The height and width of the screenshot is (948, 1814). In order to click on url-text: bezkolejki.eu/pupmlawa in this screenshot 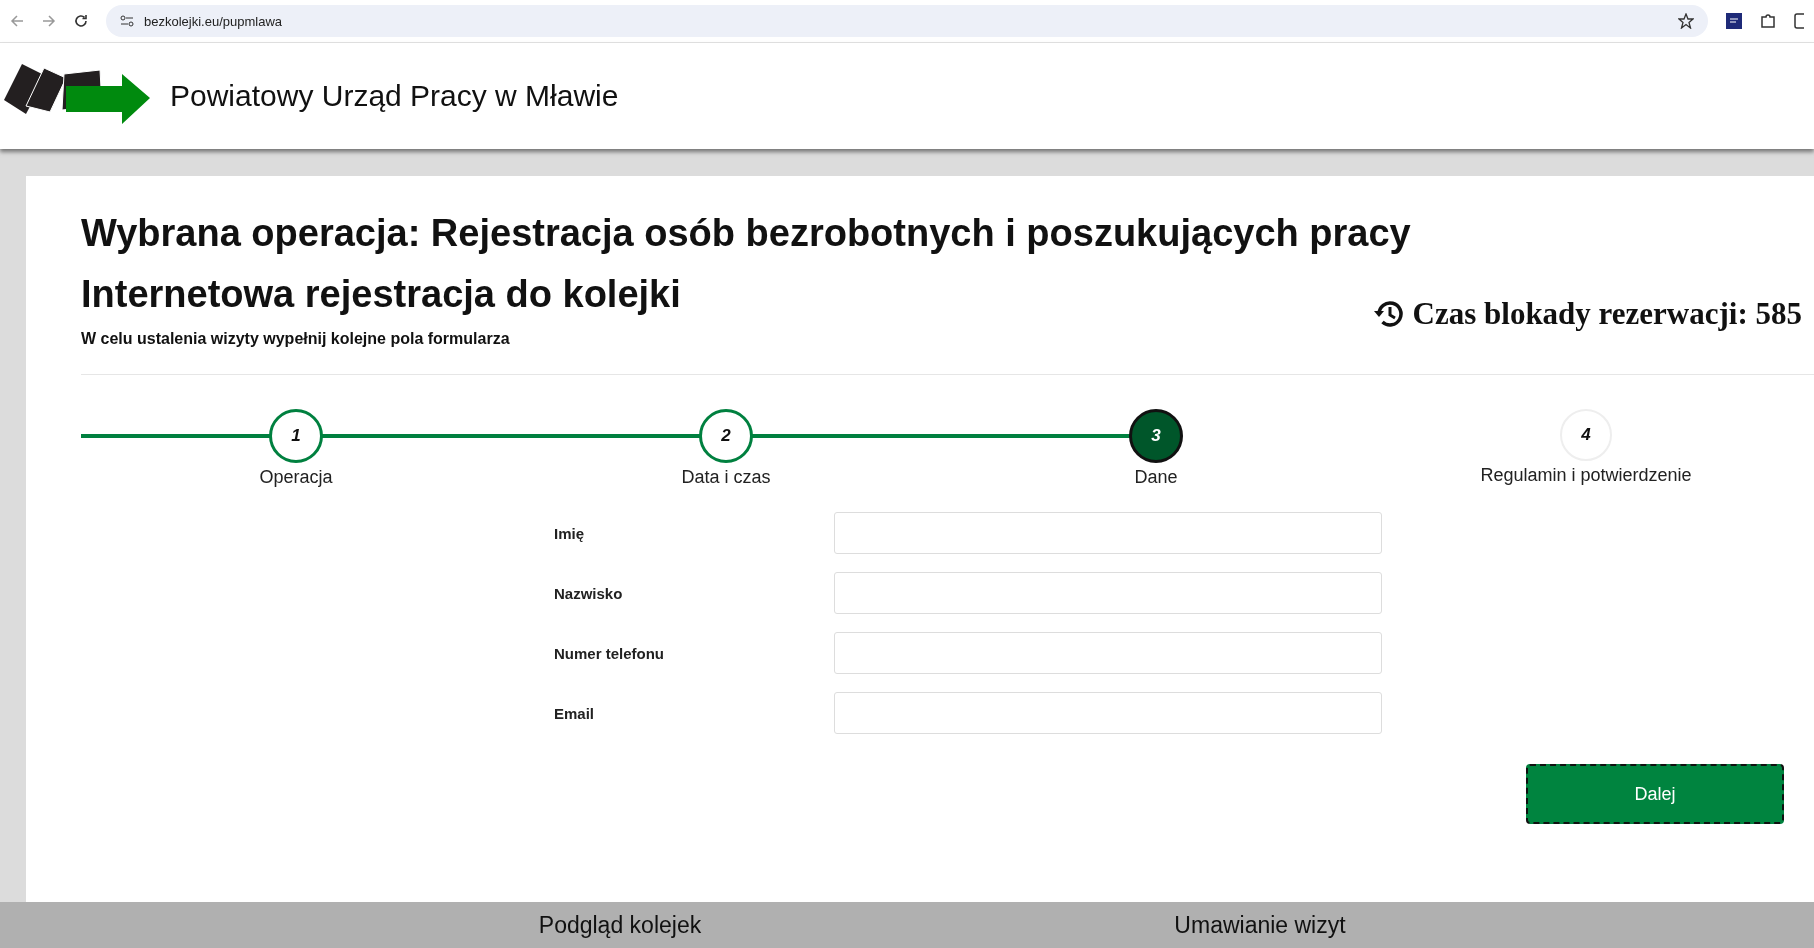, I will do `click(214, 21)`.